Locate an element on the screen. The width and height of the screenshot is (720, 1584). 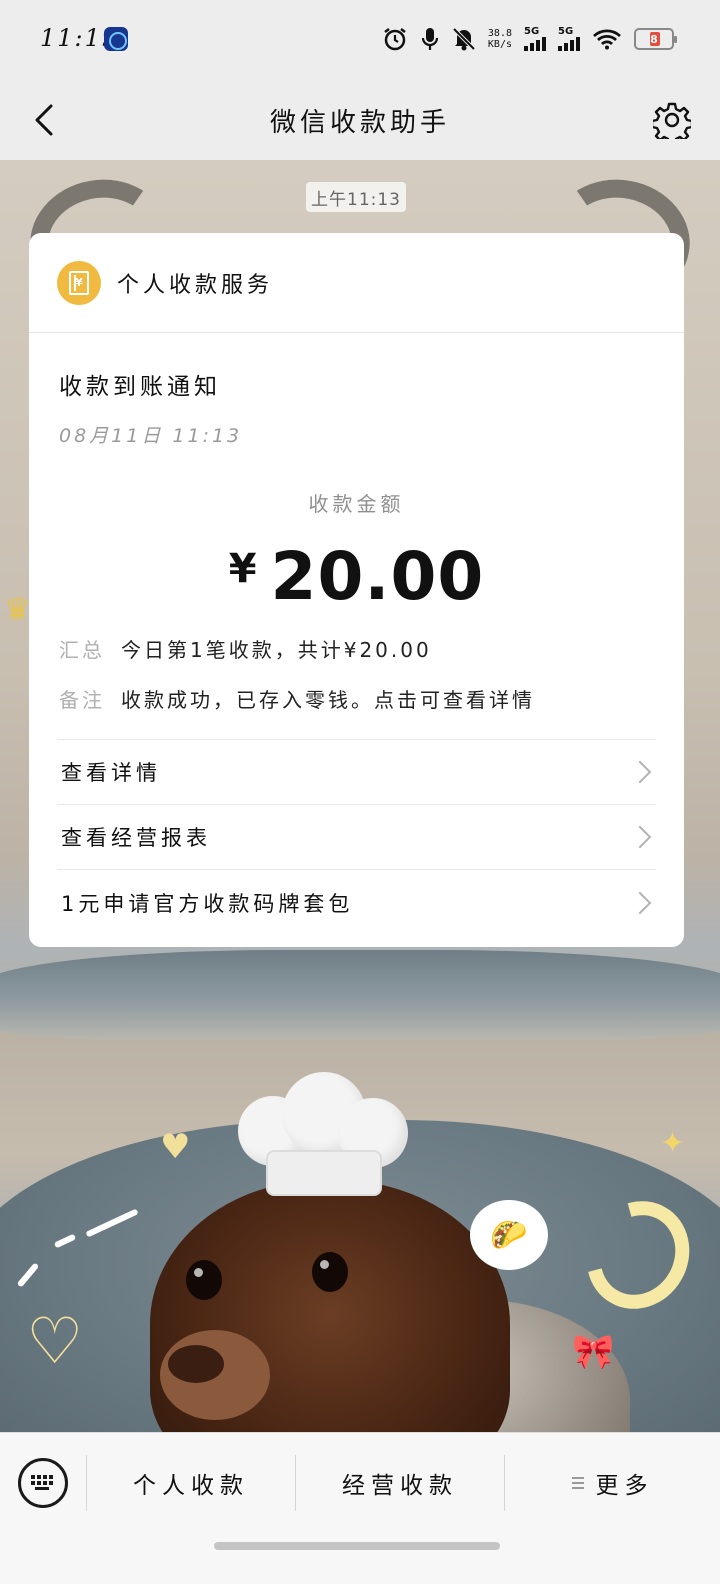
settings-button is located at coordinates (672, 120).